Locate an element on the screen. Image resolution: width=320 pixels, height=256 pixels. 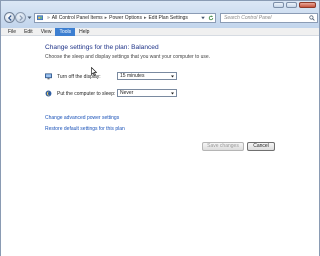
forward-arrow-icon is located at coordinates (20, 17).